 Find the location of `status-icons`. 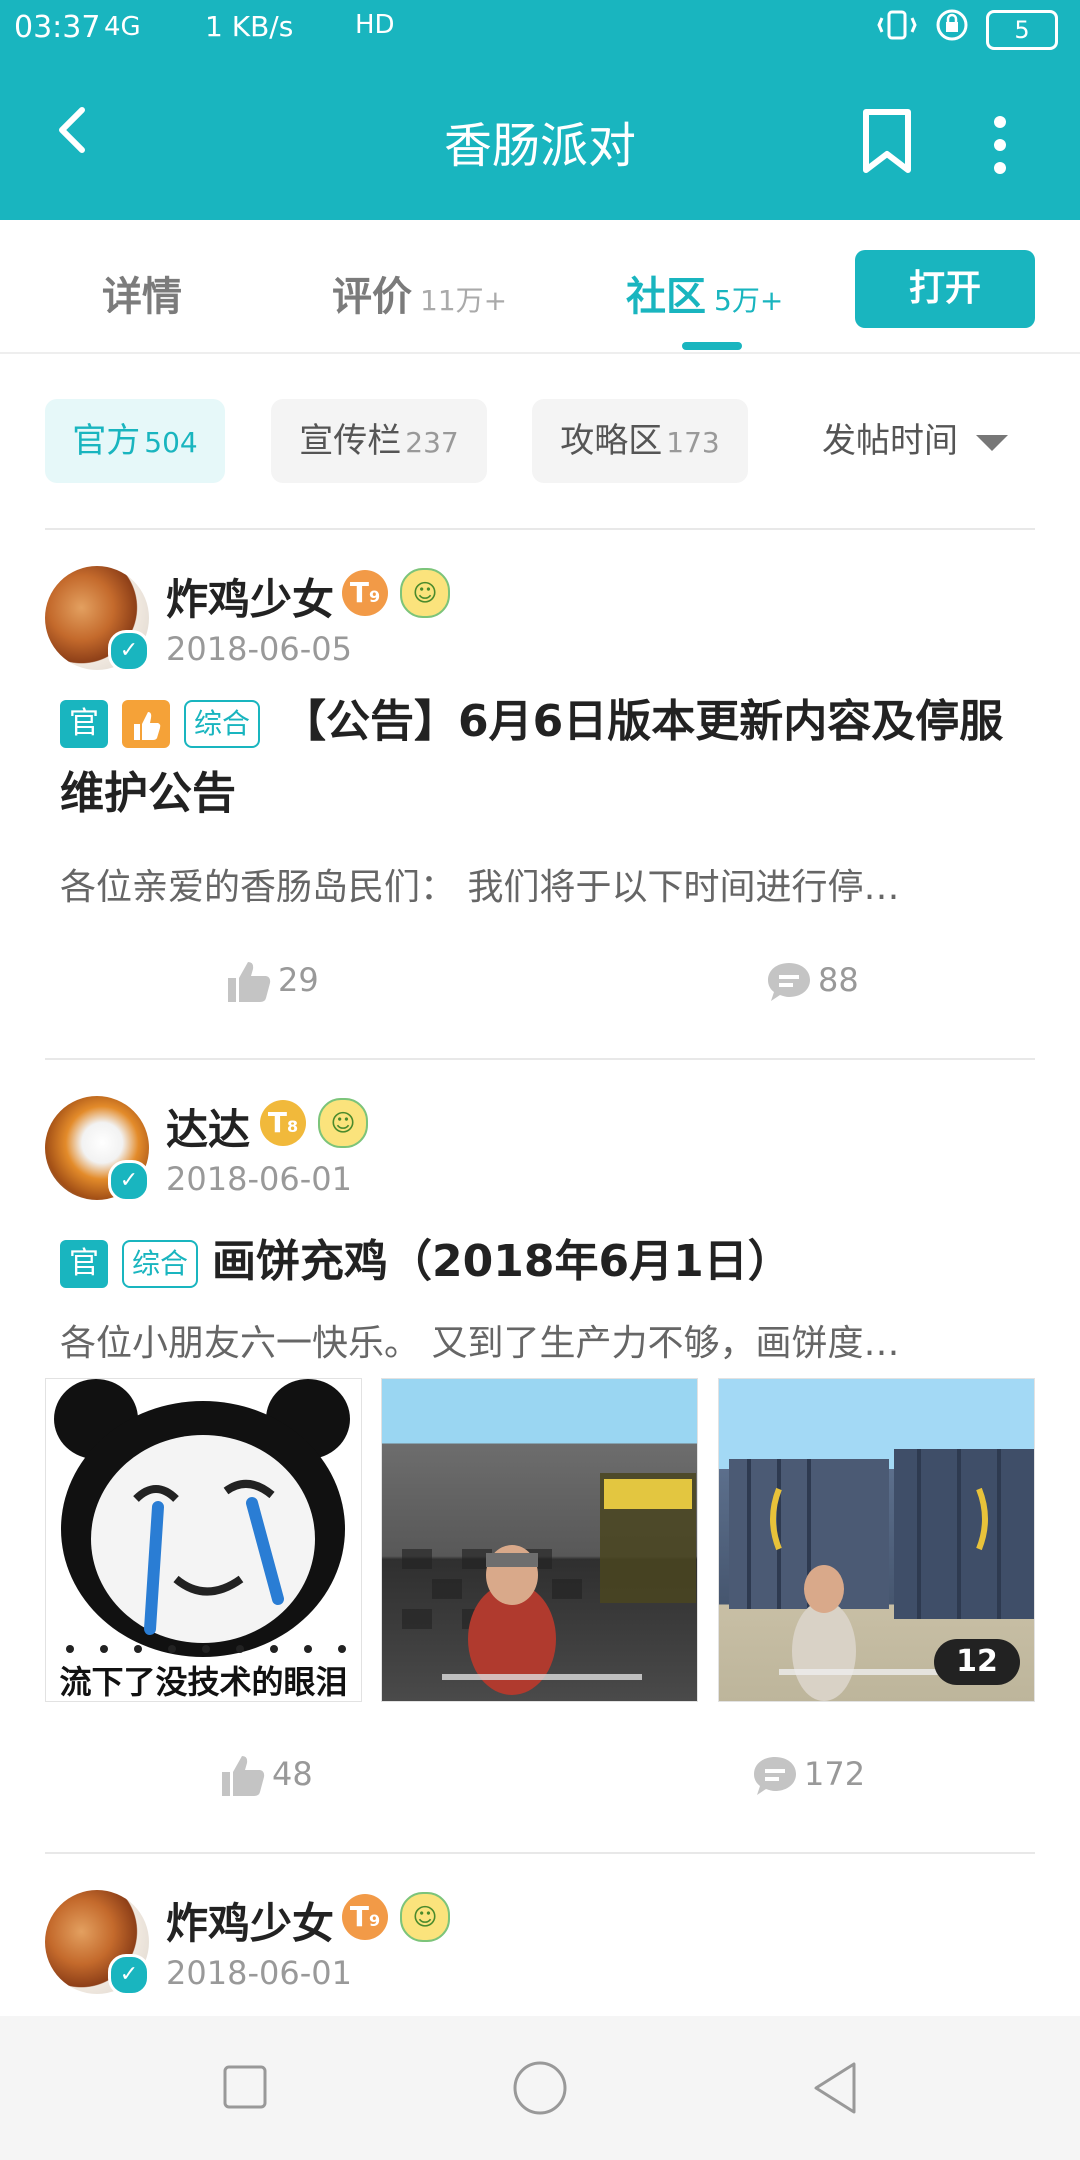

status-icons is located at coordinates (923, 28).